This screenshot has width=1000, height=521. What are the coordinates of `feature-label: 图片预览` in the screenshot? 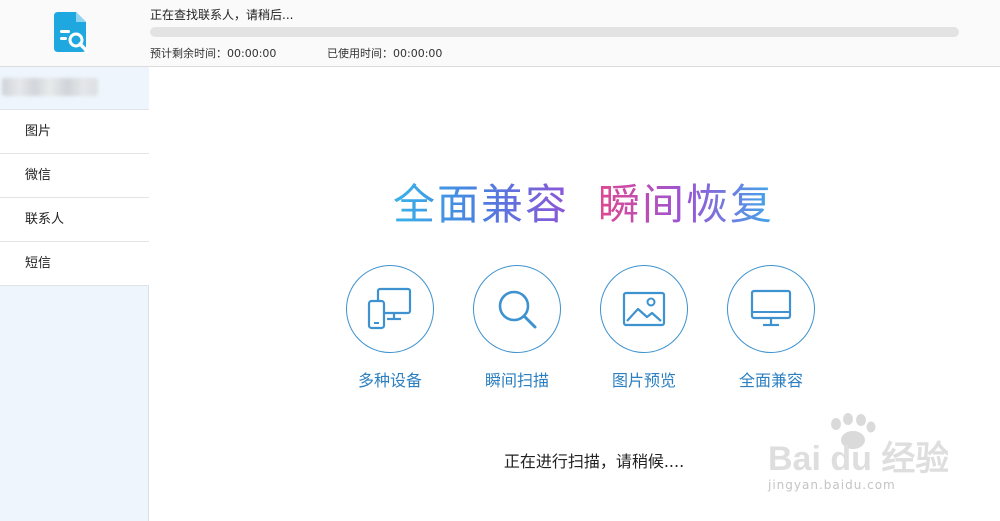 It's located at (643, 380).